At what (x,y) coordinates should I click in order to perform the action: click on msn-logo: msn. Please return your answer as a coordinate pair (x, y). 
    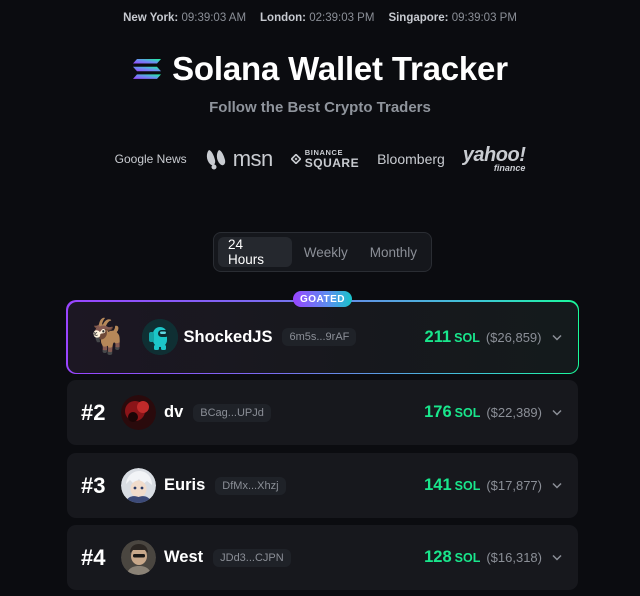
    Looking at the image, I should click on (239, 159).